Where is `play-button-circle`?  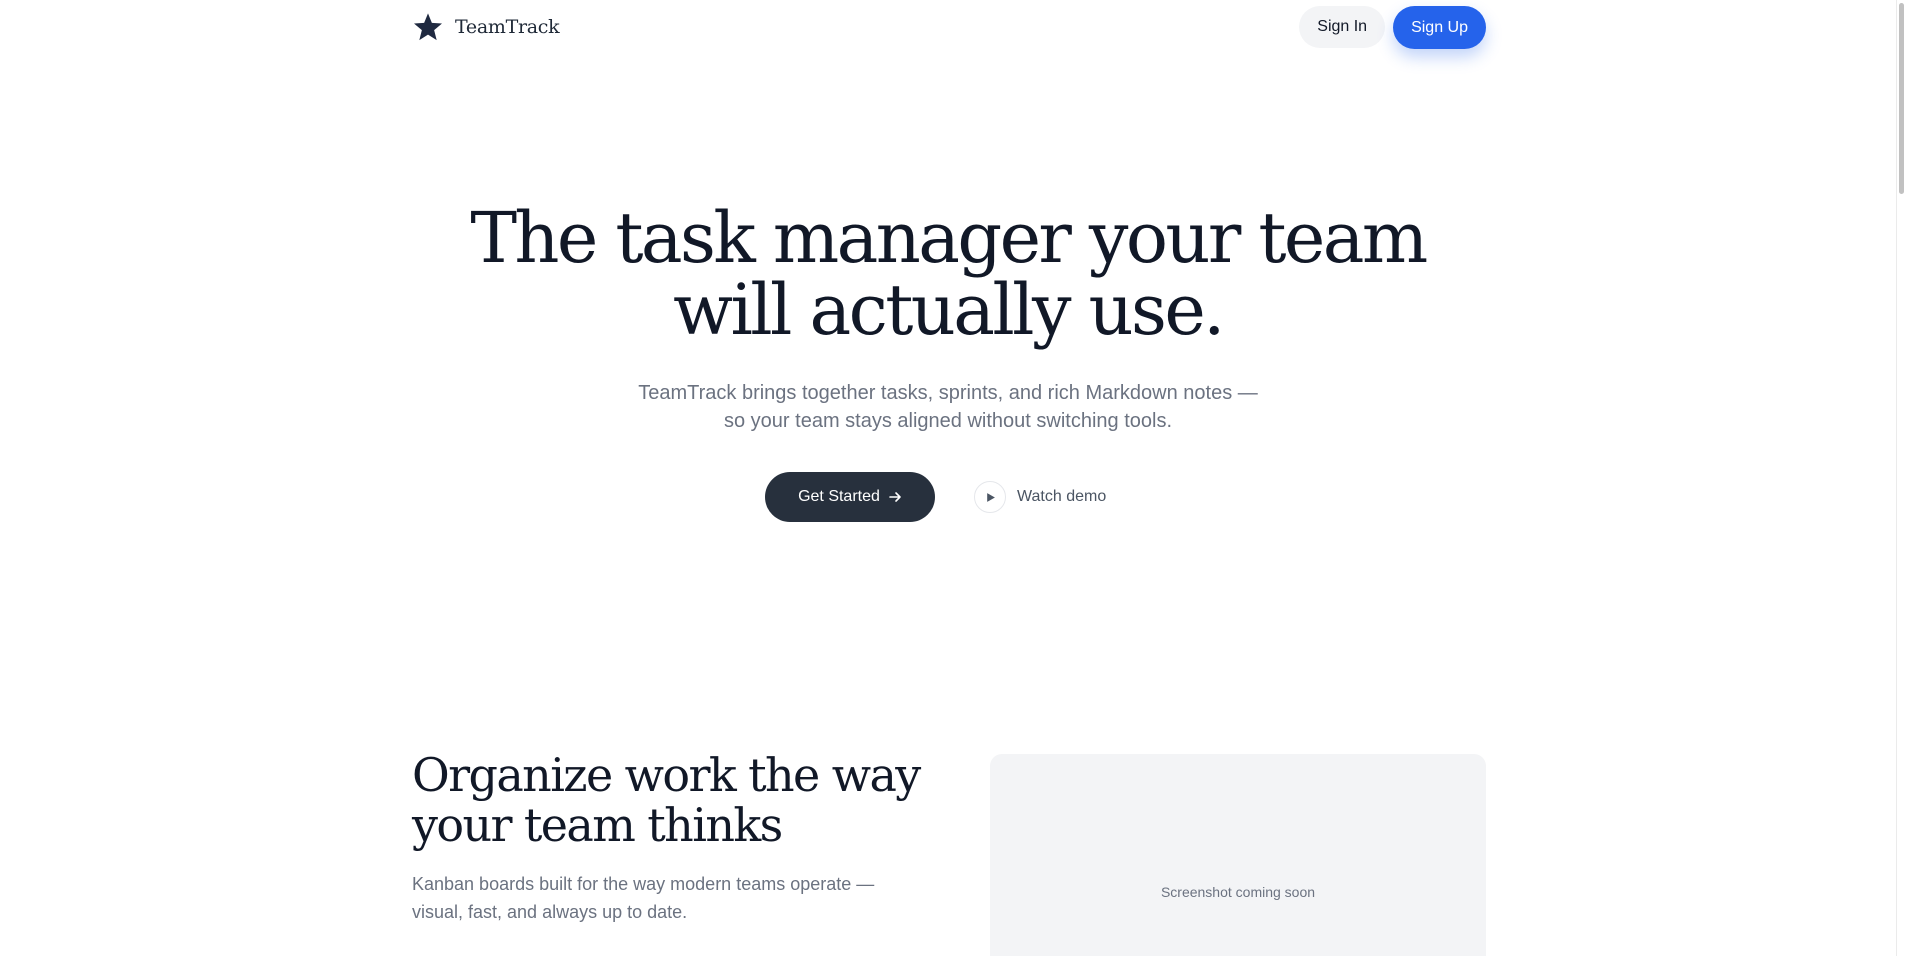
play-button-circle is located at coordinates (990, 497).